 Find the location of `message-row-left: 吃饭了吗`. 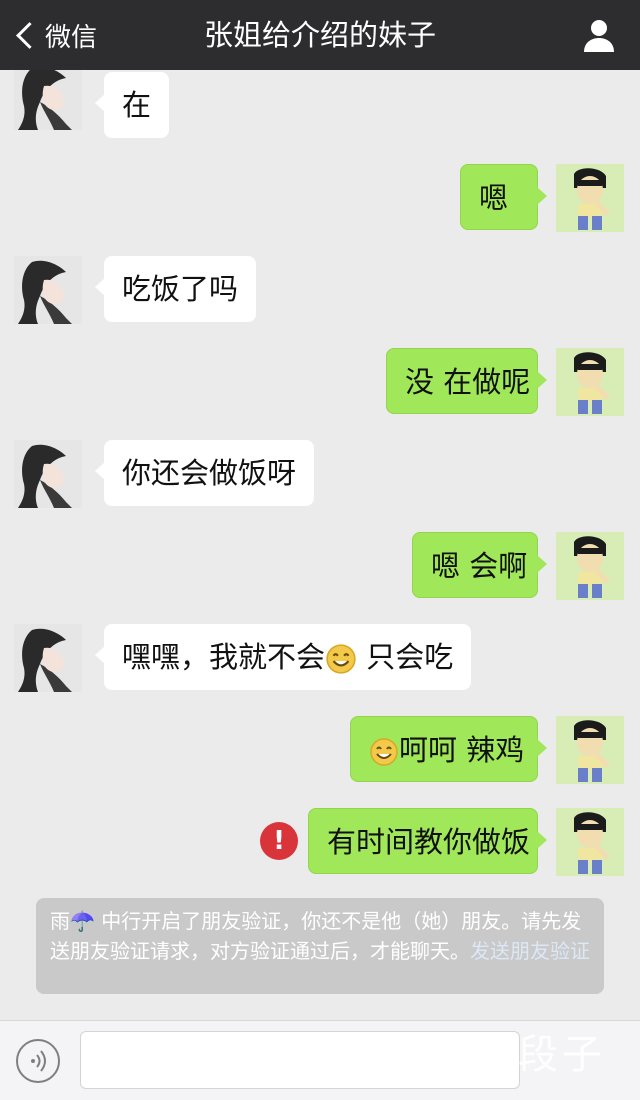

message-row-left: 吃饭了吗 is located at coordinates (320, 291).